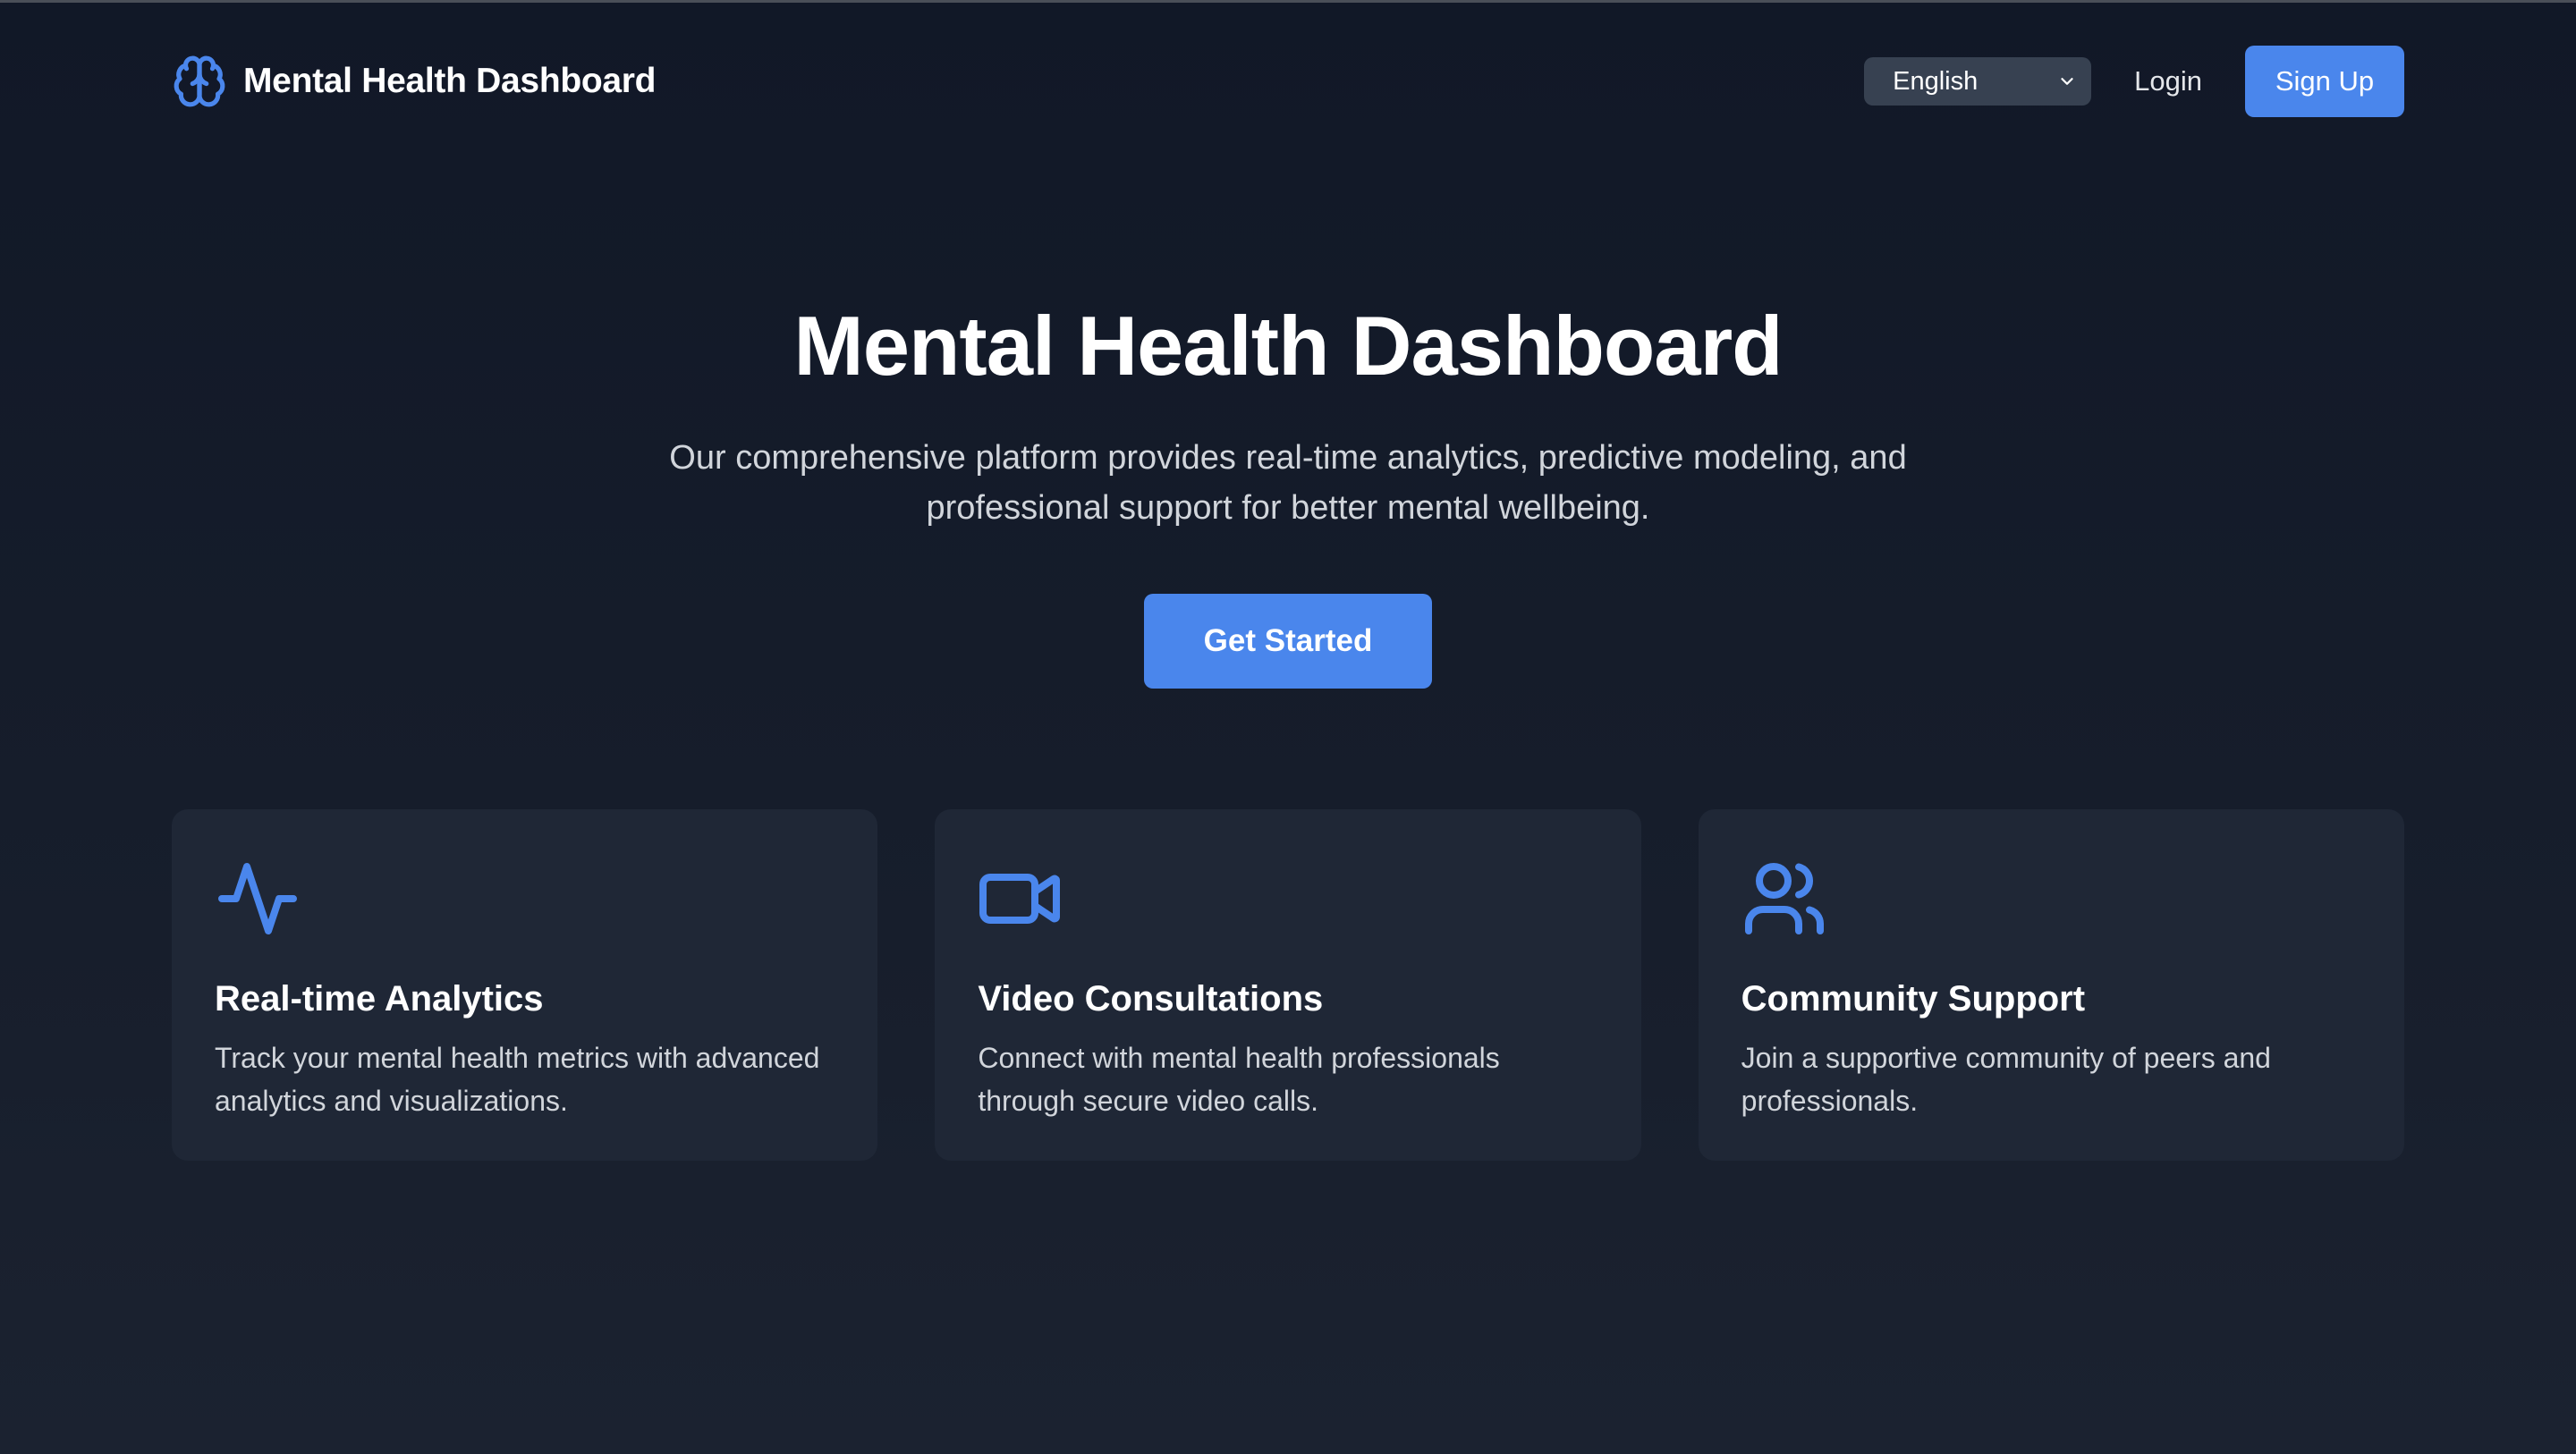 The width and height of the screenshot is (2576, 1454). I want to click on brand: Mental Health Dashboard, so click(414, 81).